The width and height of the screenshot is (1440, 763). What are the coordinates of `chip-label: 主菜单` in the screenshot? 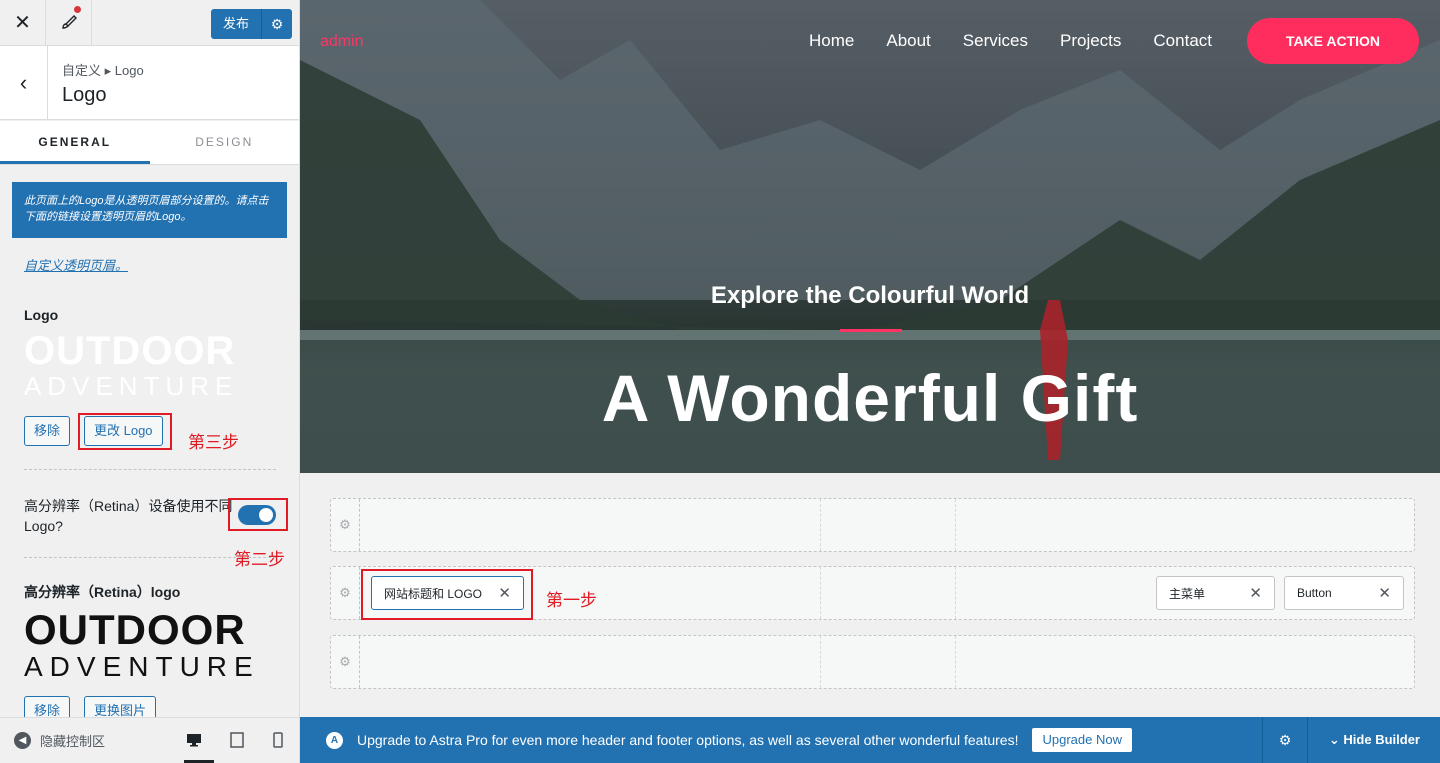 It's located at (1187, 593).